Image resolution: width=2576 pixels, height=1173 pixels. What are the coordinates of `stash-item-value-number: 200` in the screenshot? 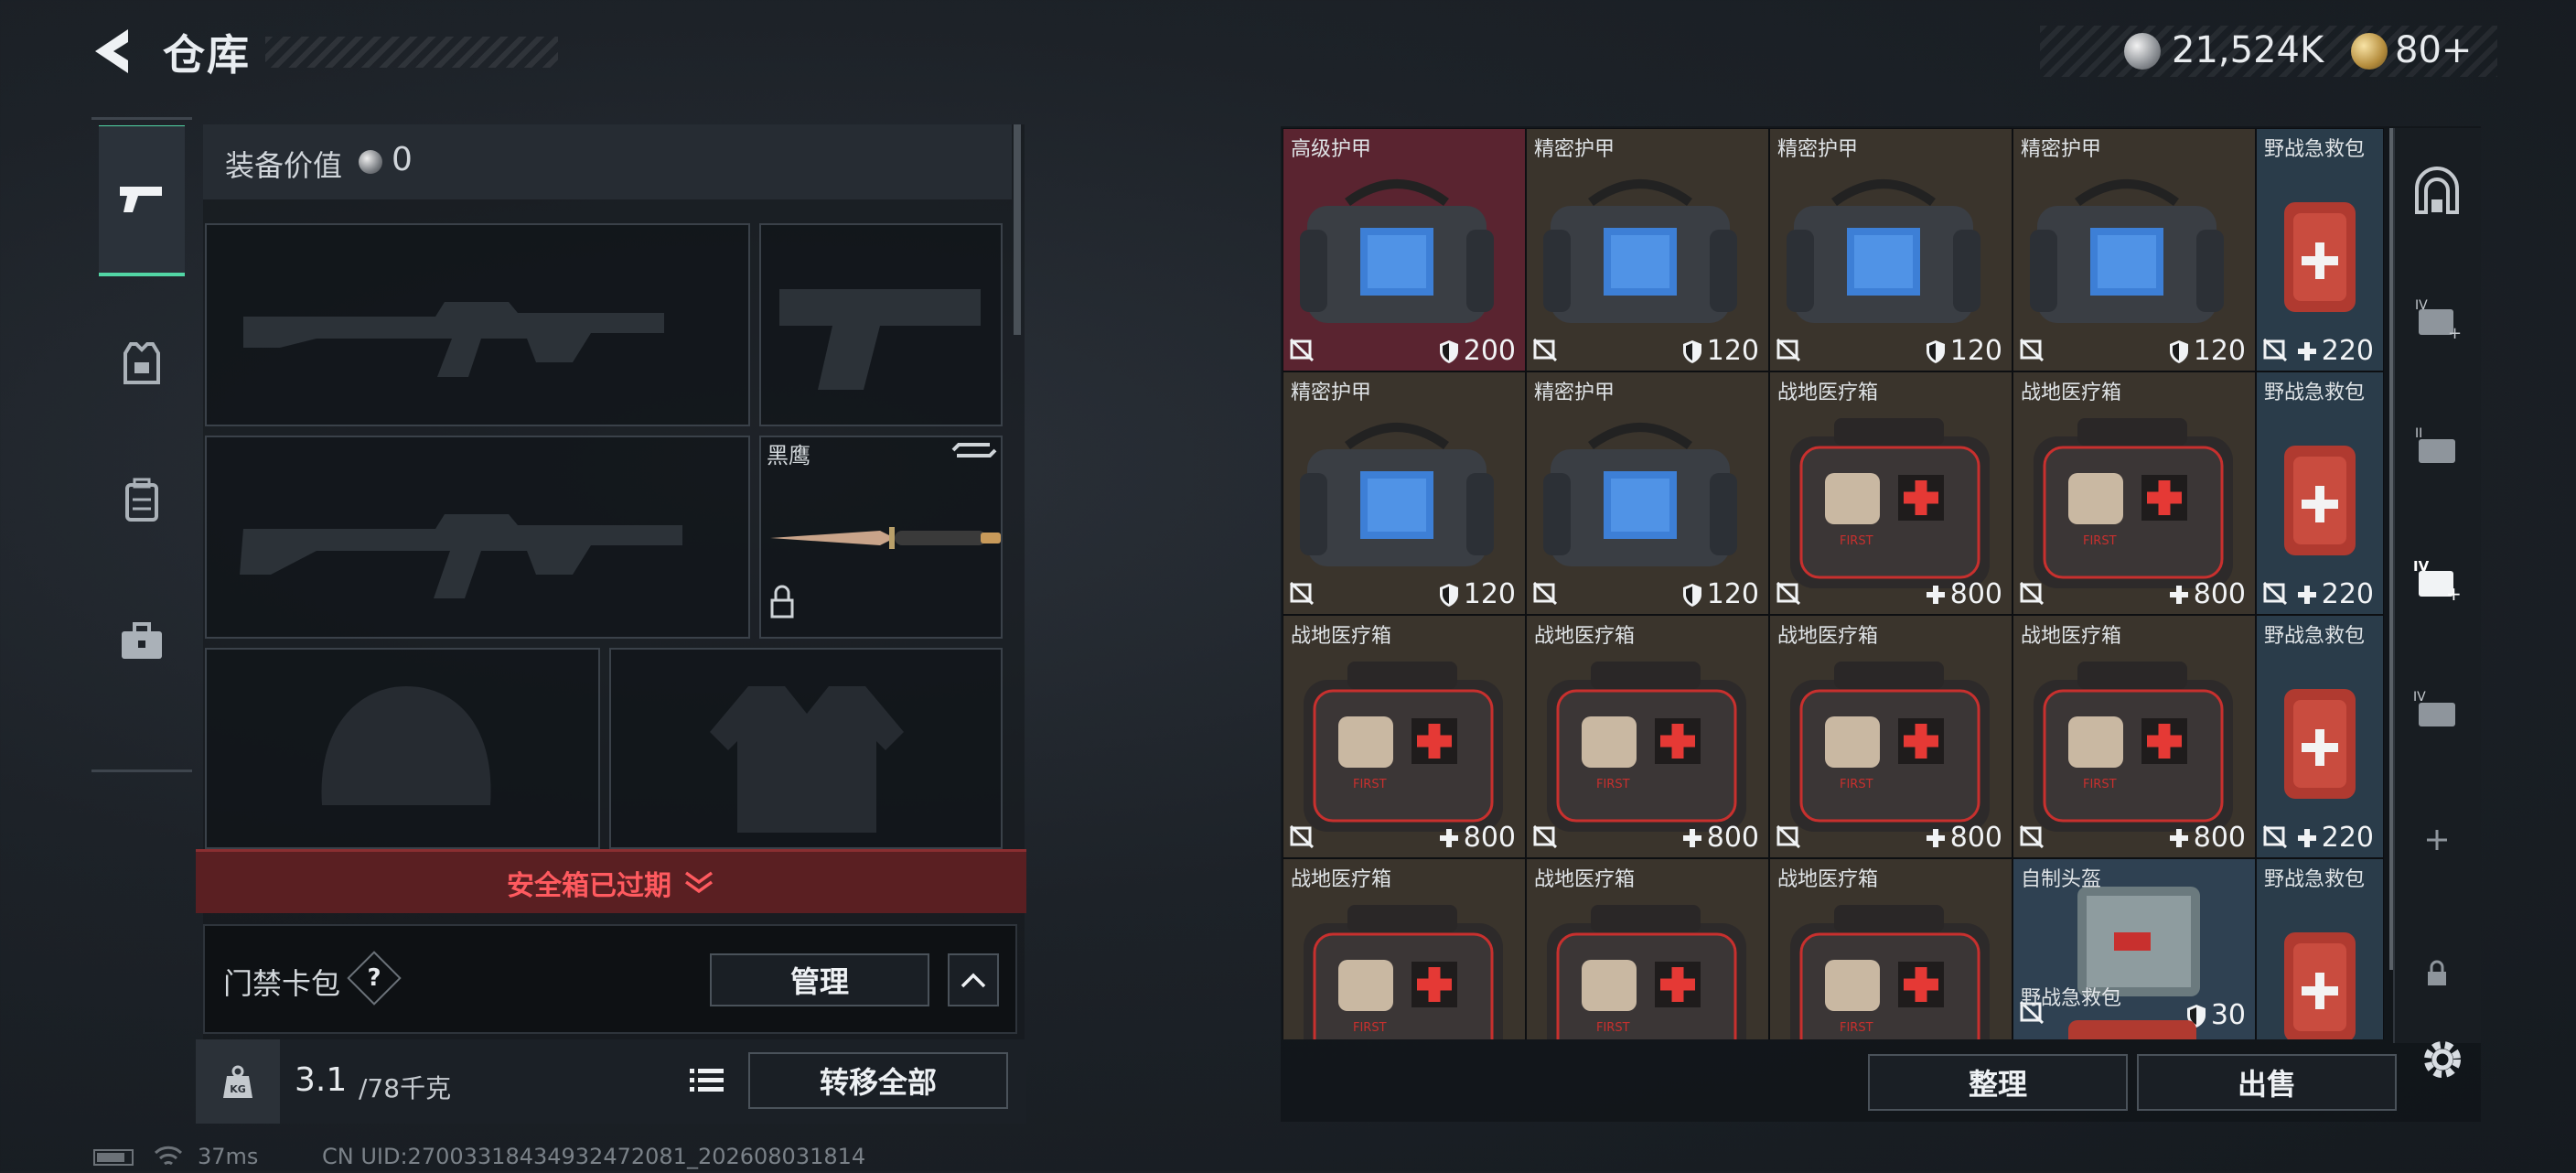 It's located at (1489, 351).